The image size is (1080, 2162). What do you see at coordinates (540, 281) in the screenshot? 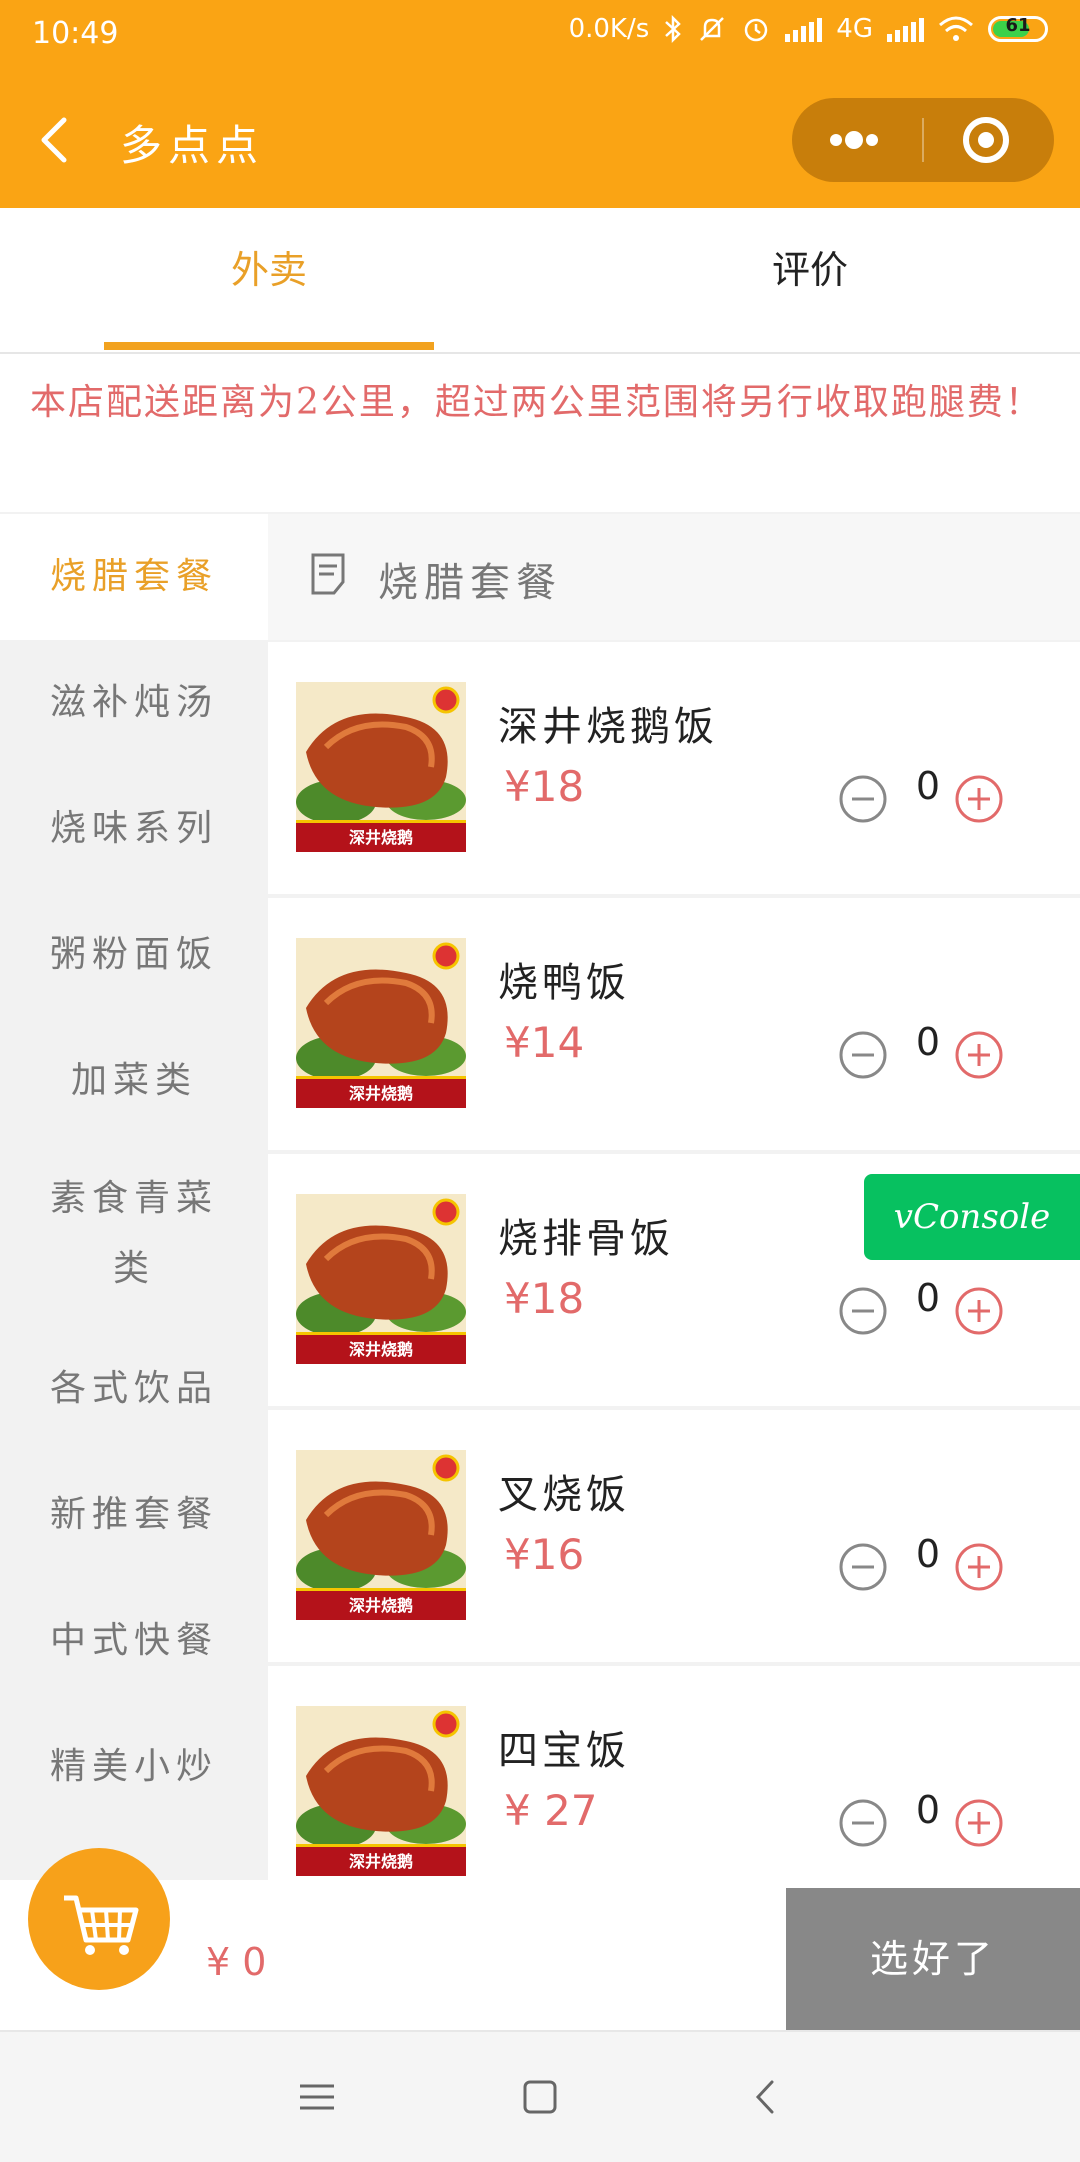
I see `tab-bar: 外卖 评价` at bounding box center [540, 281].